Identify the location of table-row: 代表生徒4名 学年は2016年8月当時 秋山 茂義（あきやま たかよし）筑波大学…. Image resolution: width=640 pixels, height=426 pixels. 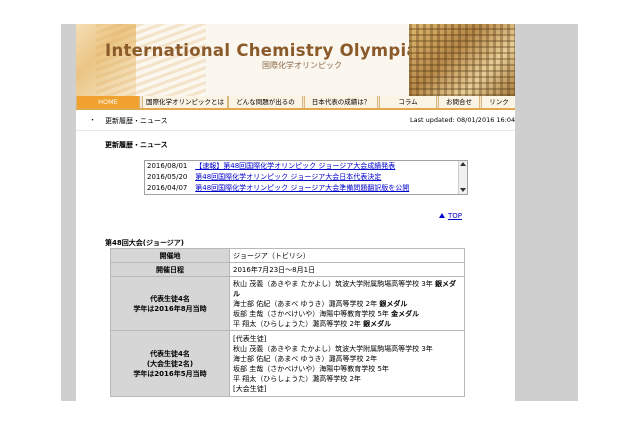
(287, 303).